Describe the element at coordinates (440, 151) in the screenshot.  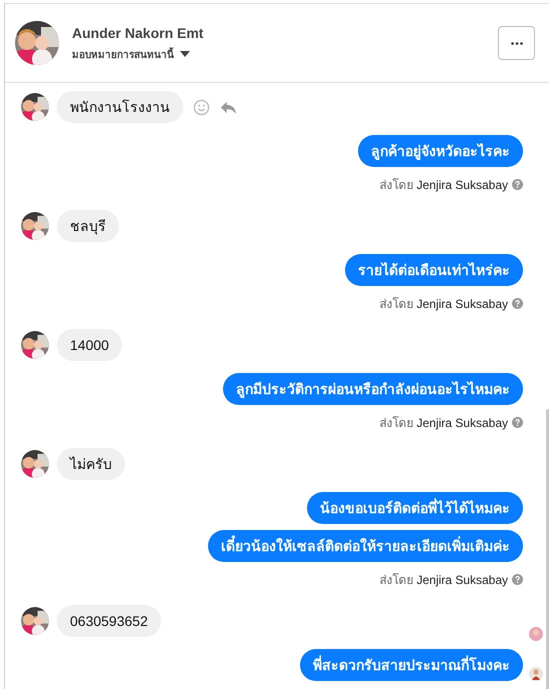
I see `outgoing-message: ลูกค้าอยู่จังหวัดอะไรคะ` at that location.